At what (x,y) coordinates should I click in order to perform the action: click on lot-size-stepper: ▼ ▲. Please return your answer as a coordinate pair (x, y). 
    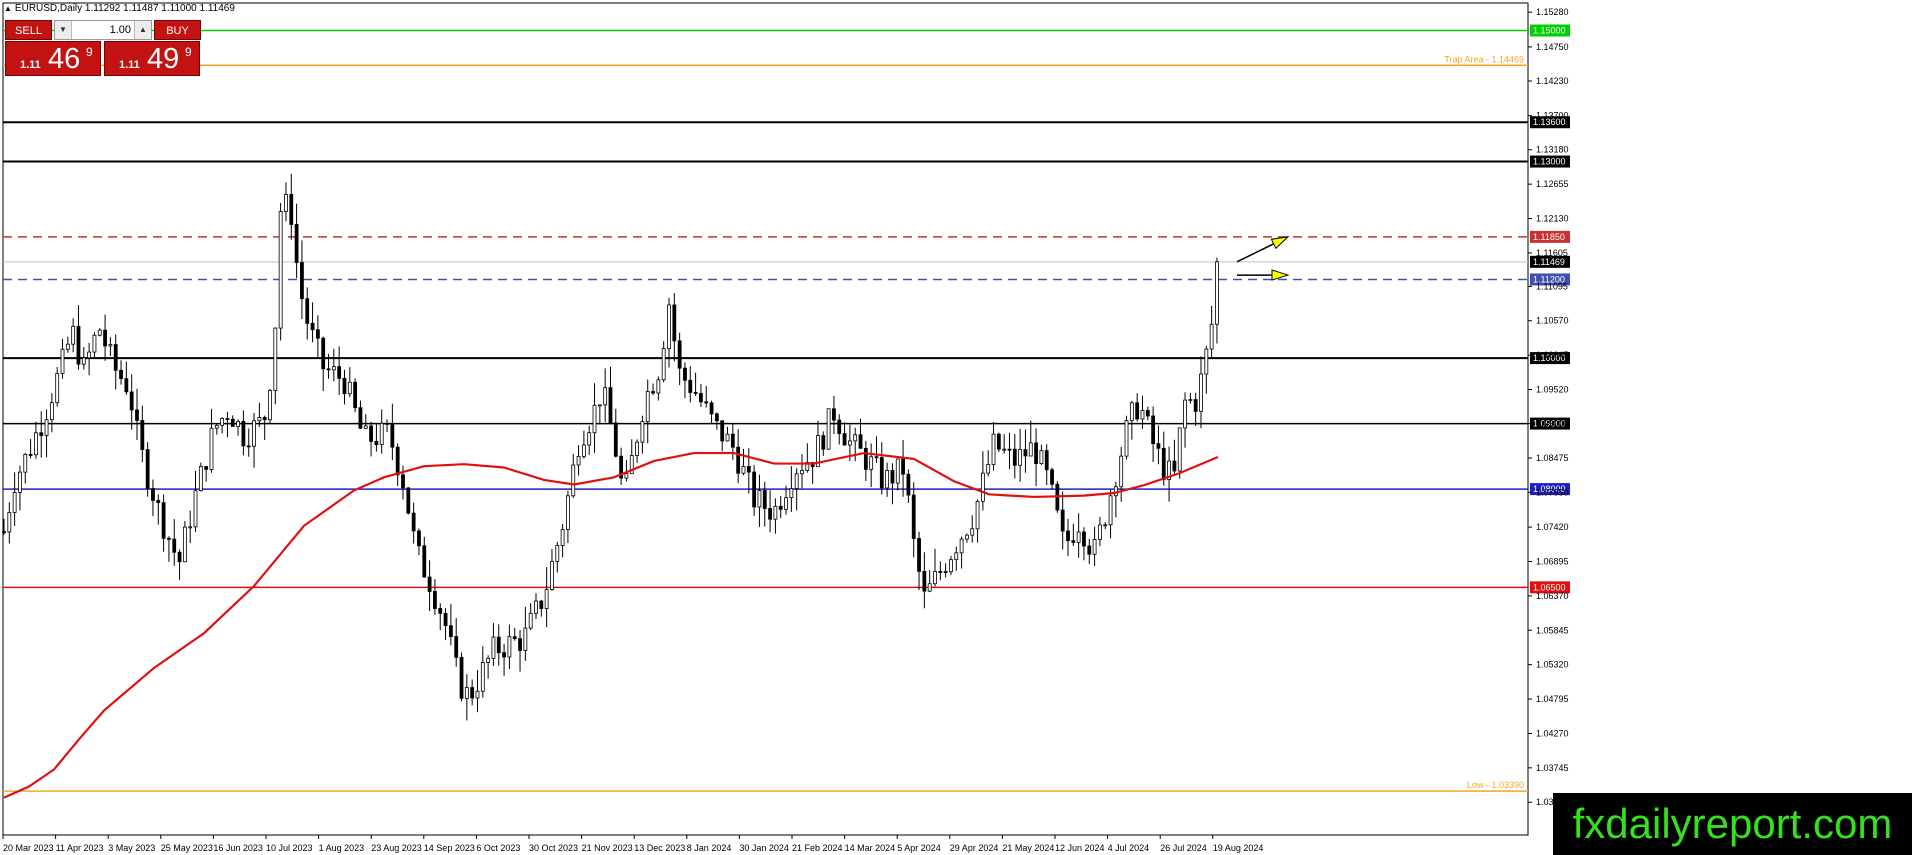
    Looking at the image, I should click on (103, 30).